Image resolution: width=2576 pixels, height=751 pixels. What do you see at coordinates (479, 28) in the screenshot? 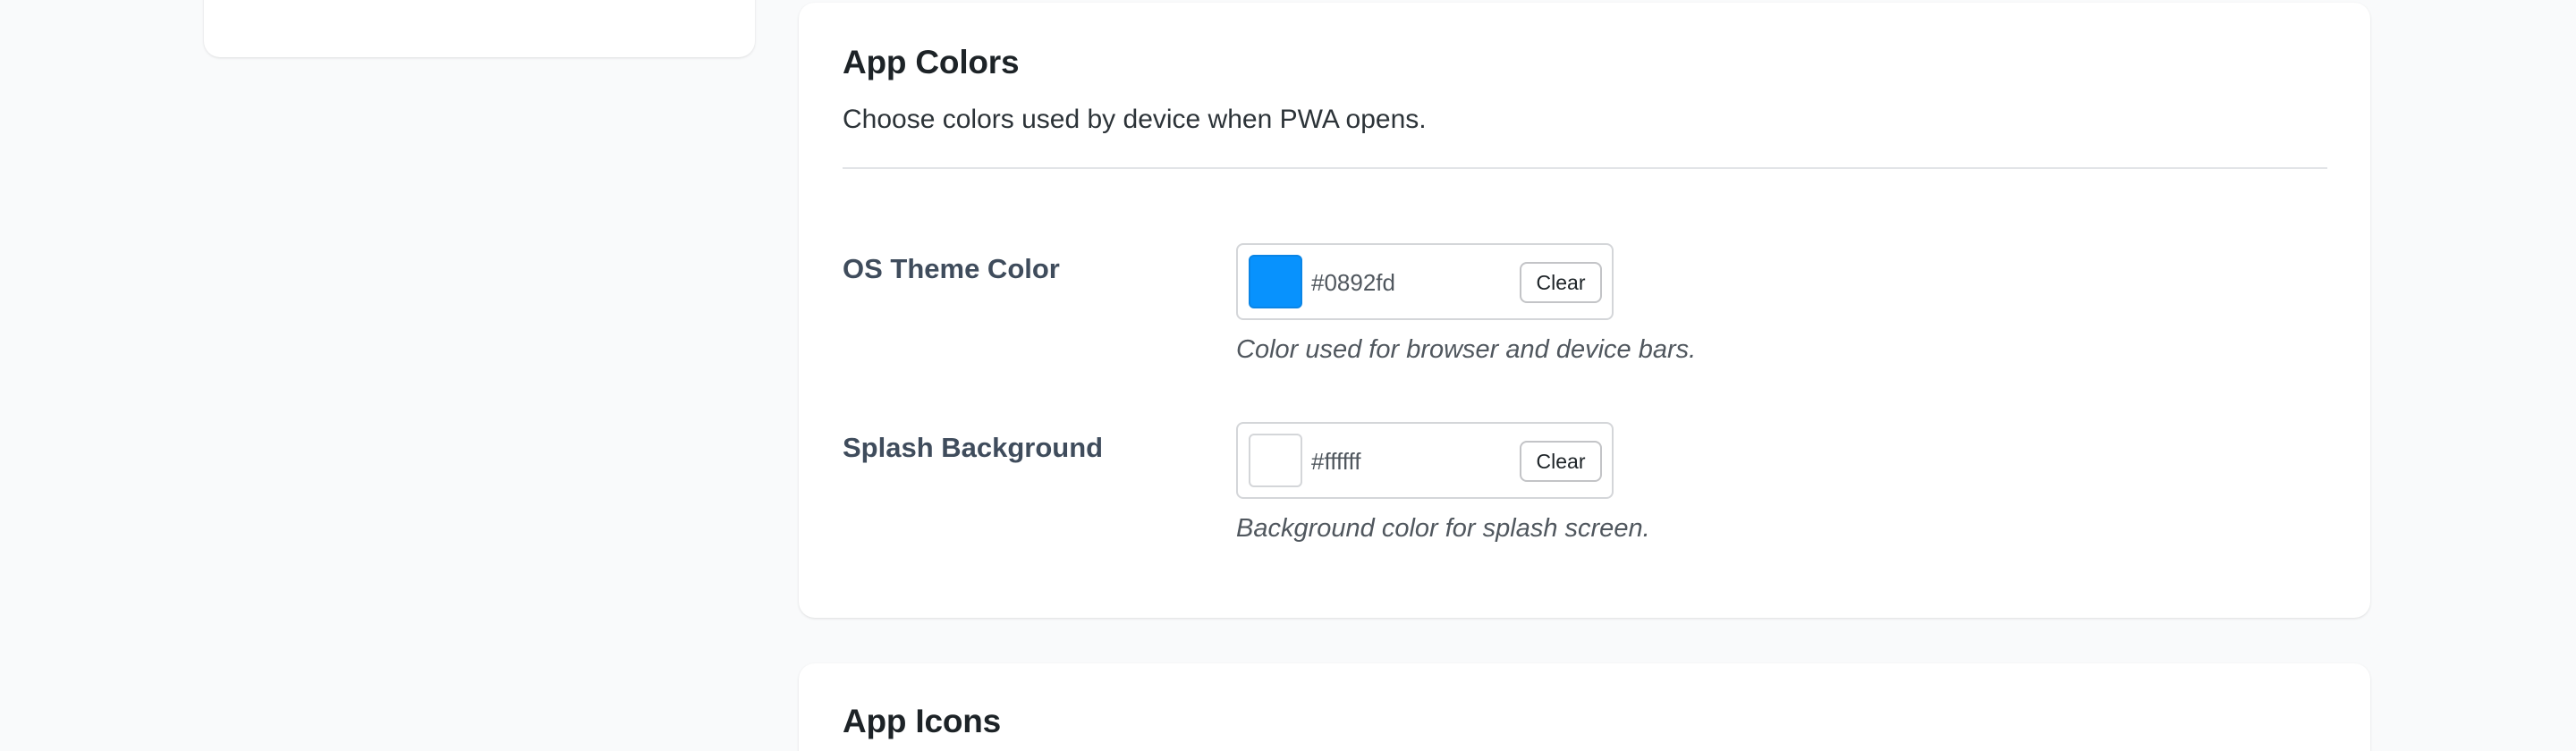
I see `sidebar-card` at bounding box center [479, 28].